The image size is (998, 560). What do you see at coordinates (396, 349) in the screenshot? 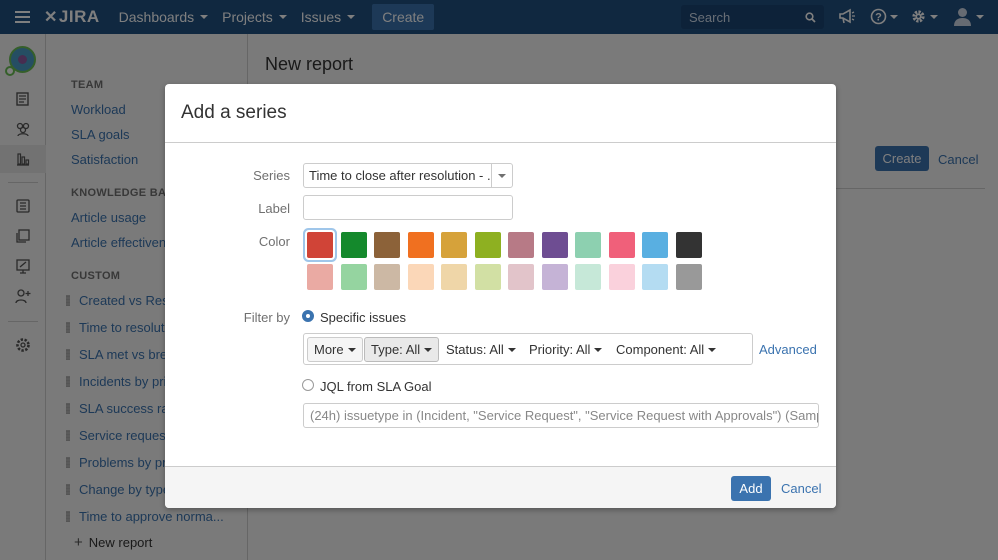
I see `type-filter-label: Type: All` at bounding box center [396, 349].